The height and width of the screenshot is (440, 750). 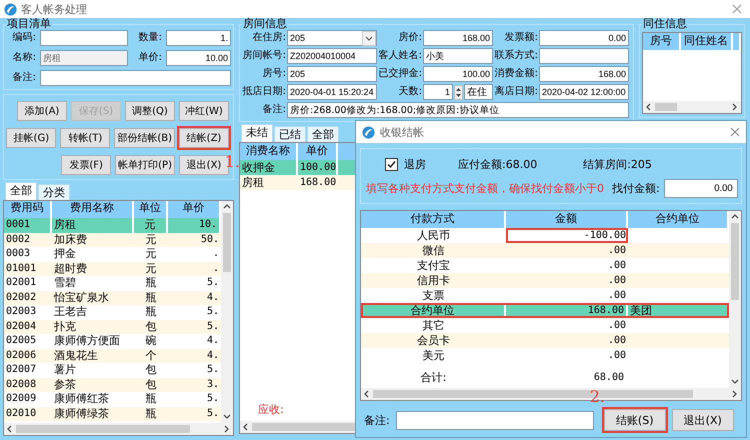 I want to click on table-row: 02008 参茶 包 3., so click(x=112, y=385).